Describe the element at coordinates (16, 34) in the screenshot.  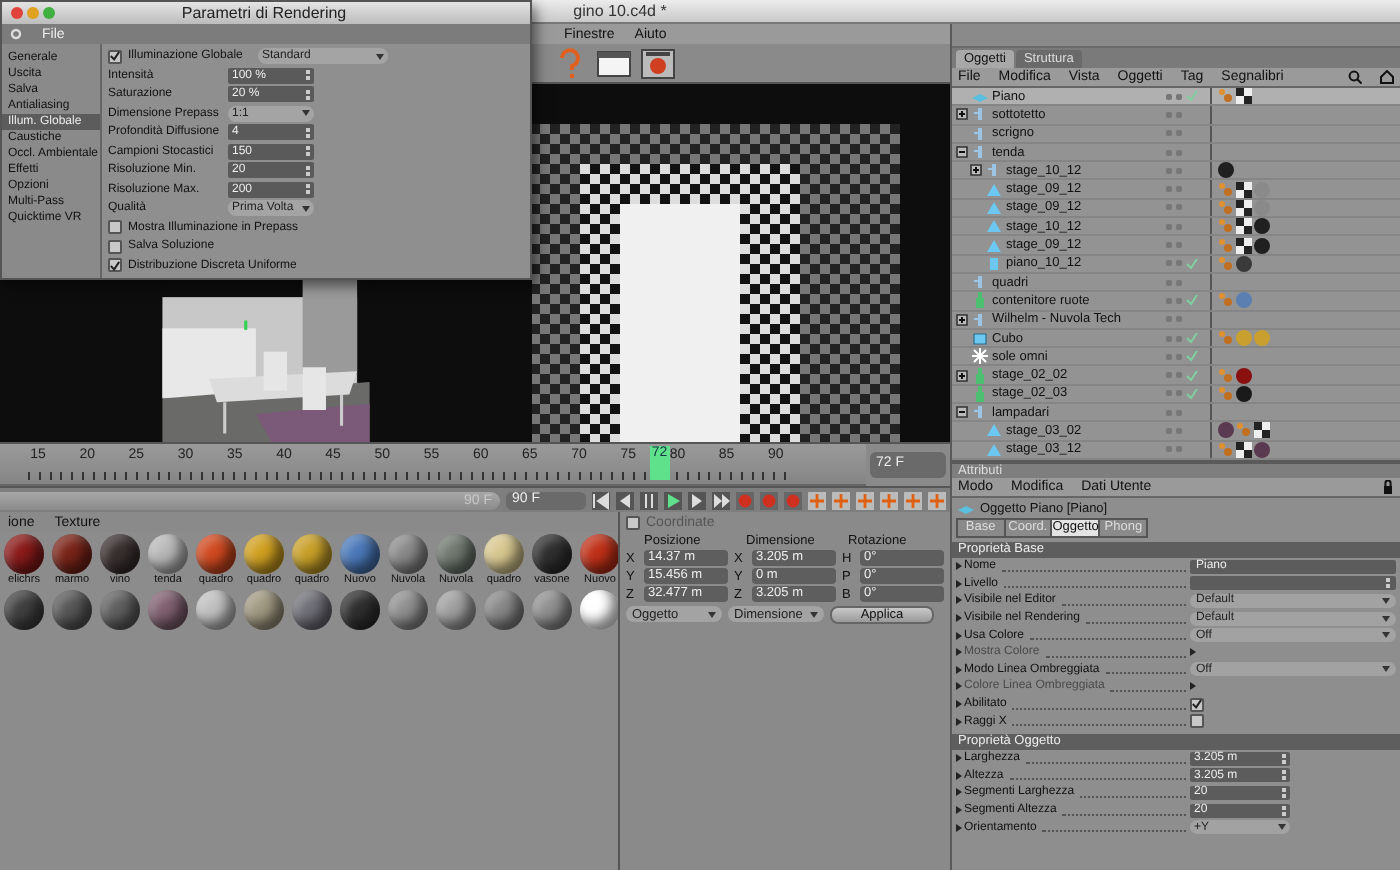
I see `gear-icon` at that location.